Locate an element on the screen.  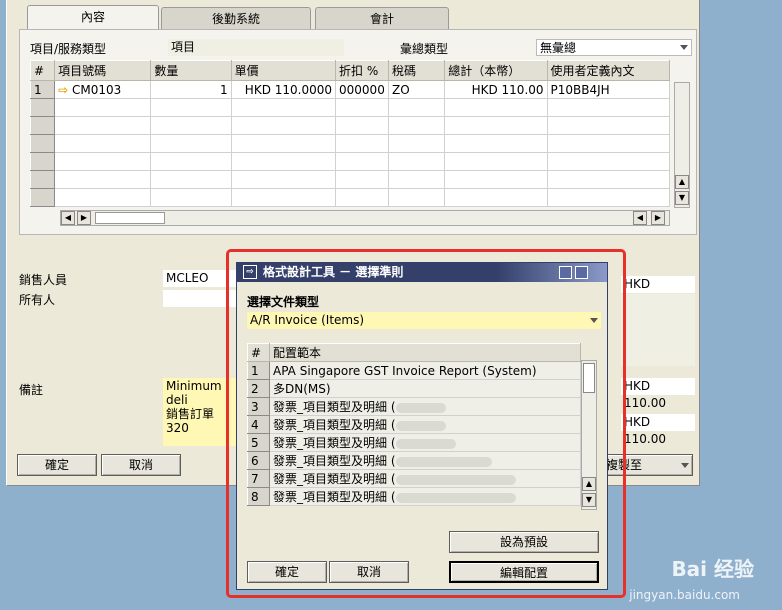
item-type-field: 項目 is located at coordinates (256, 47).